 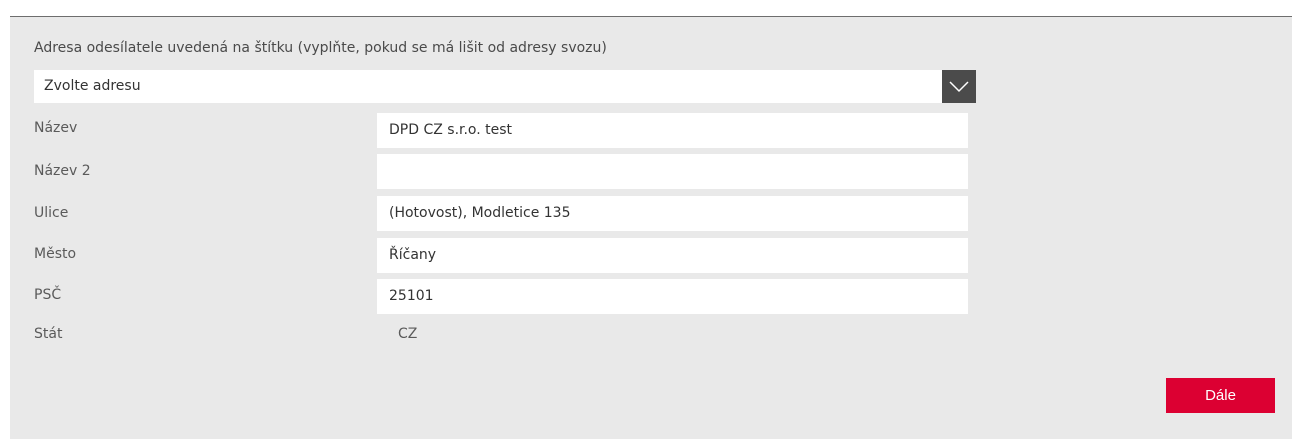 I want to click on country-label: Stát, so click(x=48, y=334).